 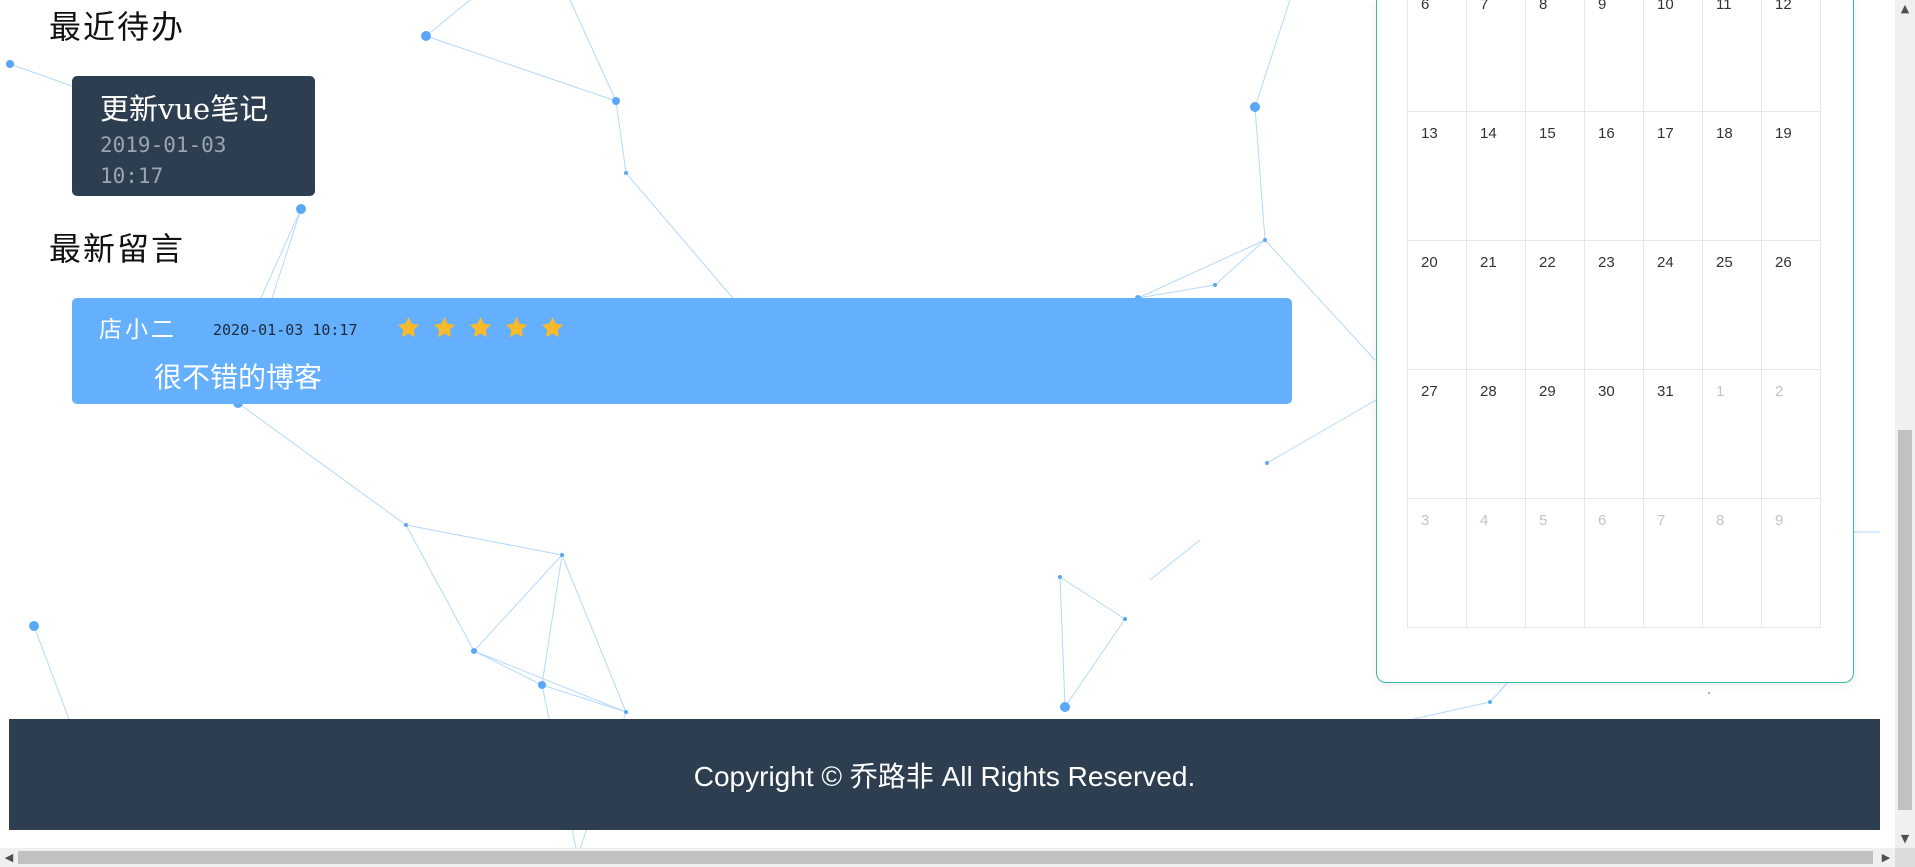 What do you see at coordinates (1429, 133) in the screenshot?
I see `calendar-day-number: 13` at bounding box center [1429, 133].